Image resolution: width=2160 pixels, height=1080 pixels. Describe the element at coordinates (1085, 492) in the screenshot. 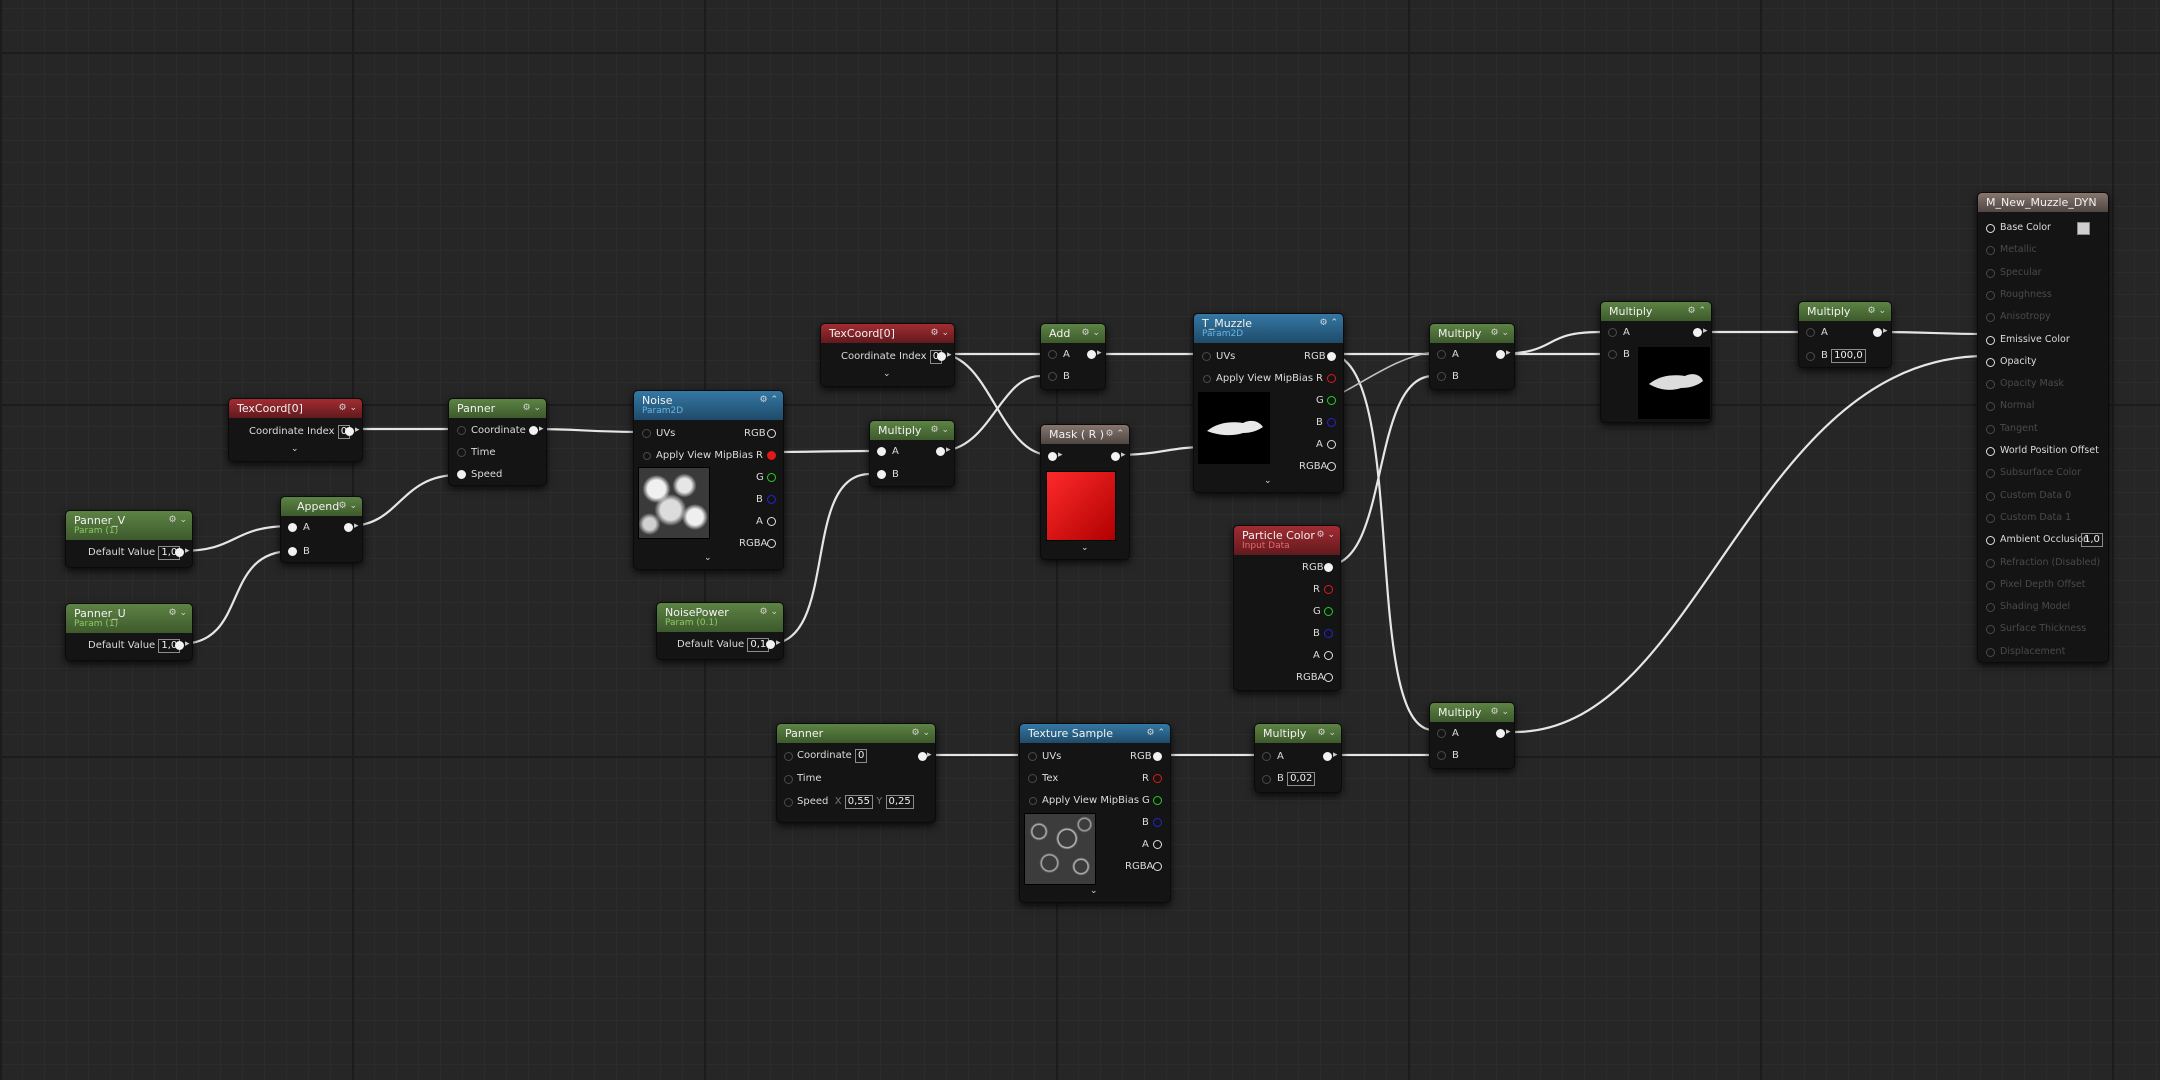

I see `mask-r-node: Mask ( R ) ⚙ ⌃ ▸ ▸ ⌄` at that location.